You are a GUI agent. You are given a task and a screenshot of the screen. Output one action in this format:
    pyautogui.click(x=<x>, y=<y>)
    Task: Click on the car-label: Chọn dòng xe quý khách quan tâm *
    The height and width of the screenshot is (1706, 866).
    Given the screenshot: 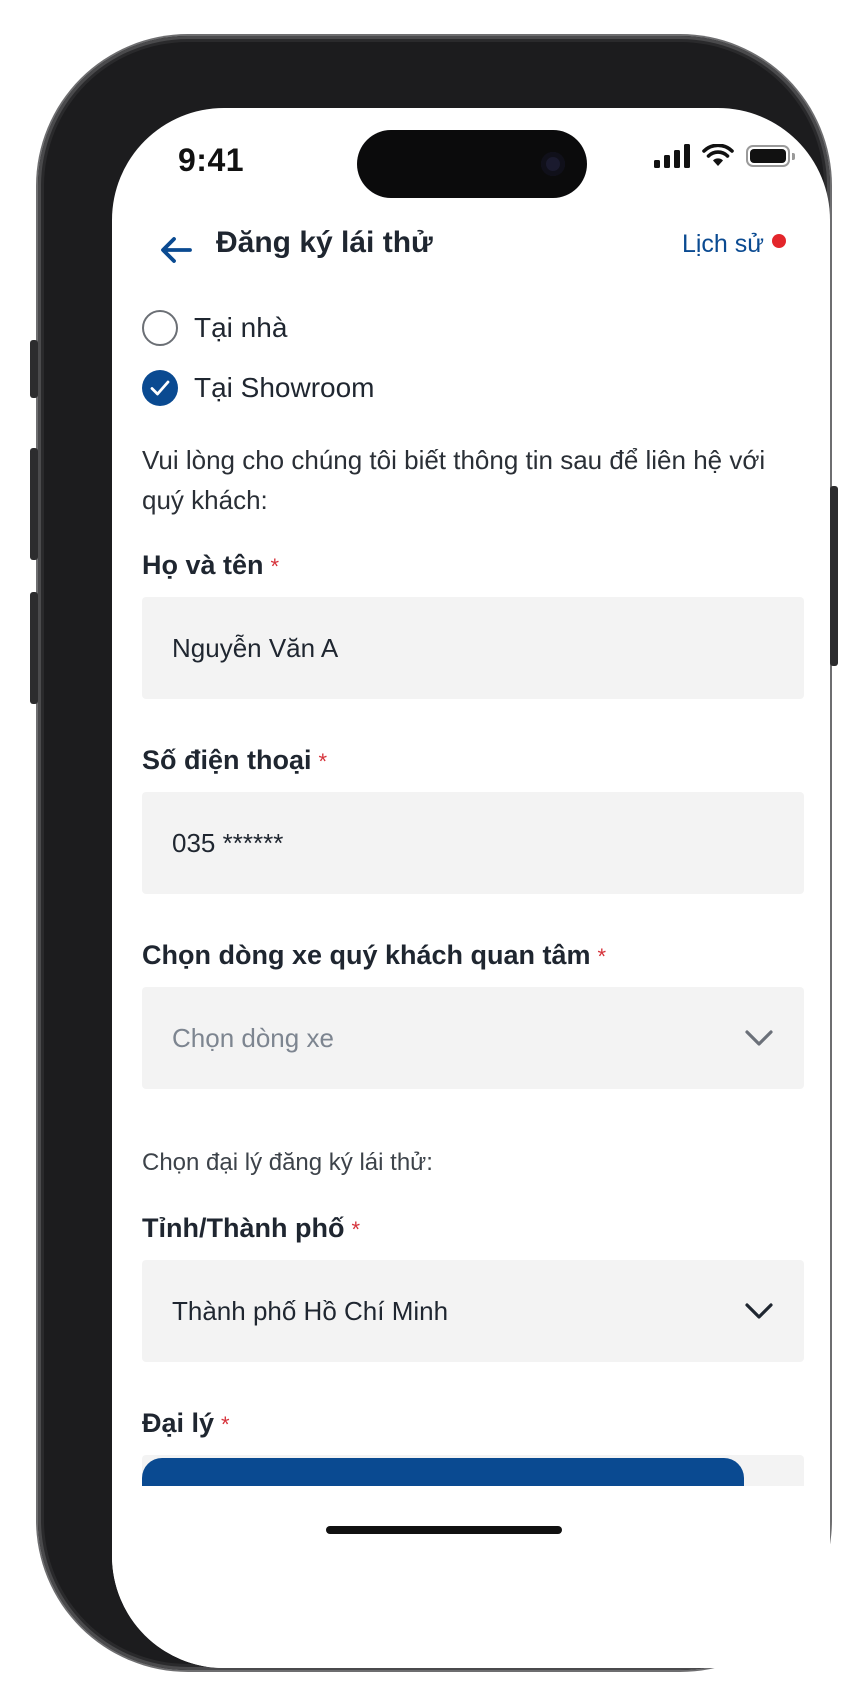 What is the action you would take?
    pyautogui.click(x=473, y=955)
    